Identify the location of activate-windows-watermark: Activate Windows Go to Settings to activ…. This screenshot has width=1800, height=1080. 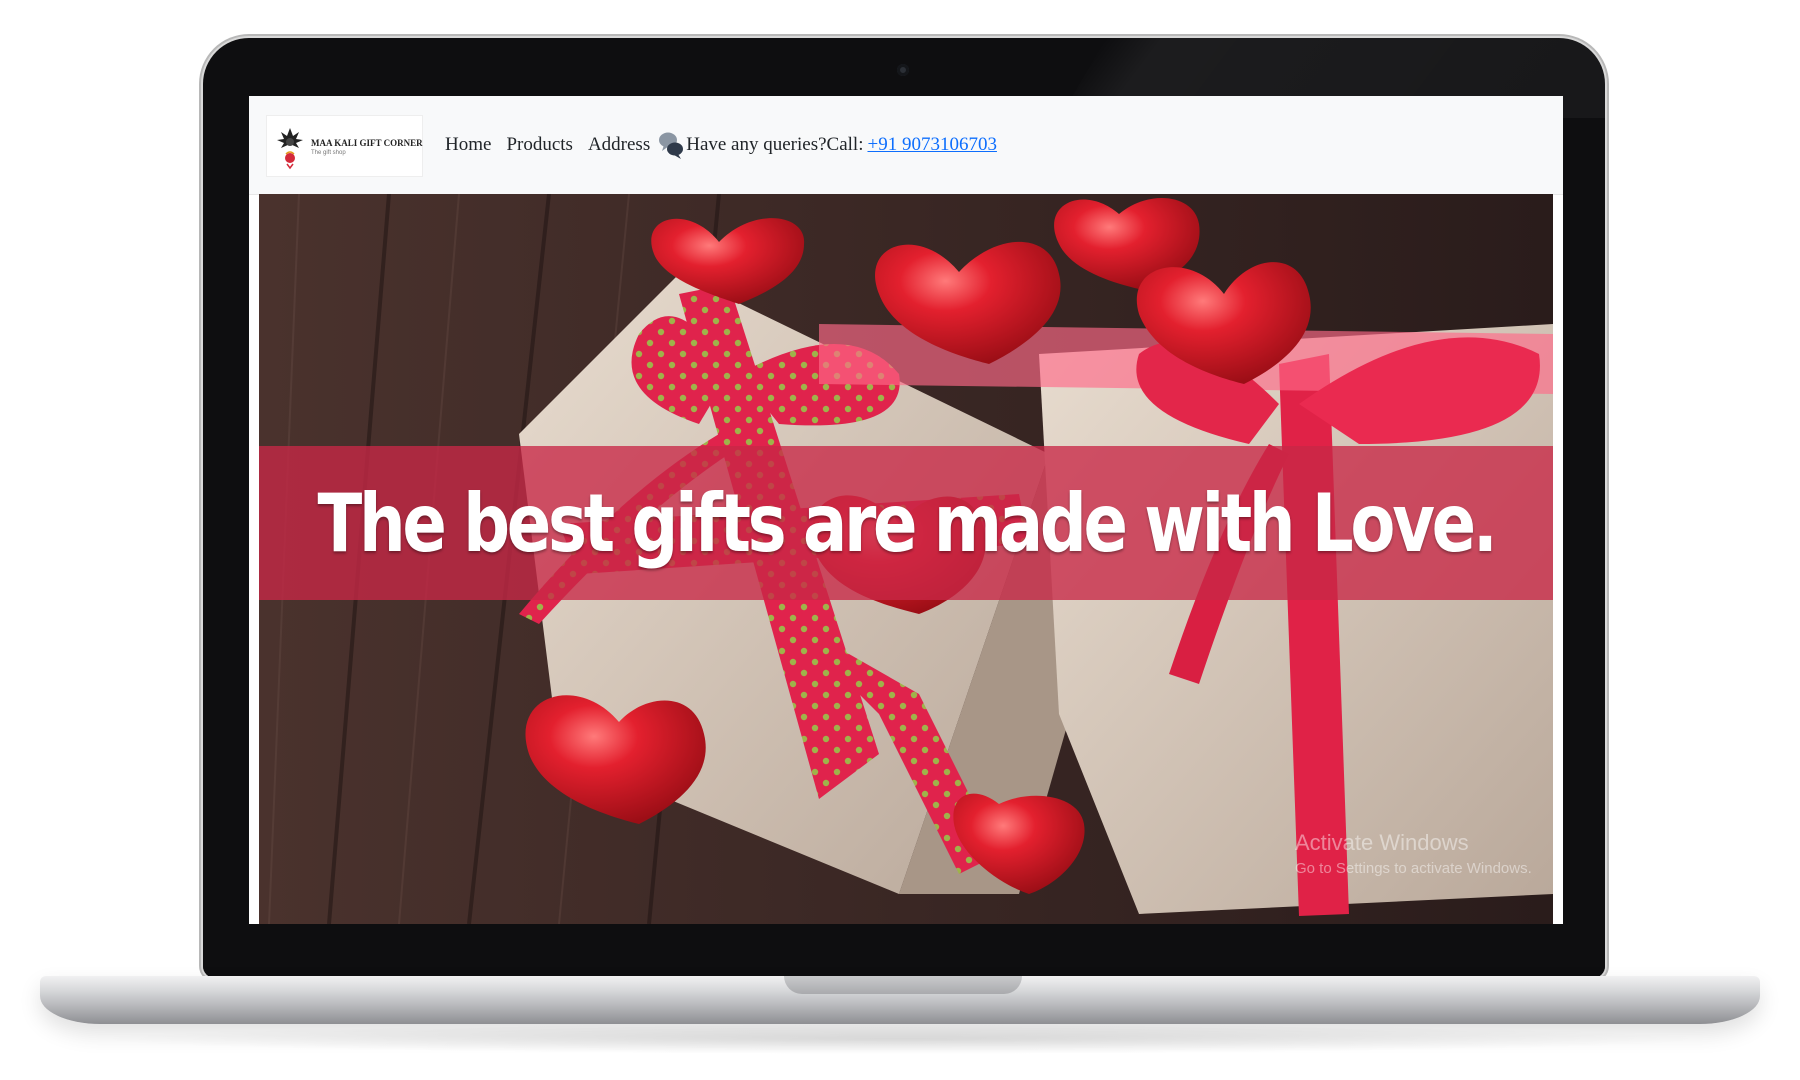
(1413, 853).